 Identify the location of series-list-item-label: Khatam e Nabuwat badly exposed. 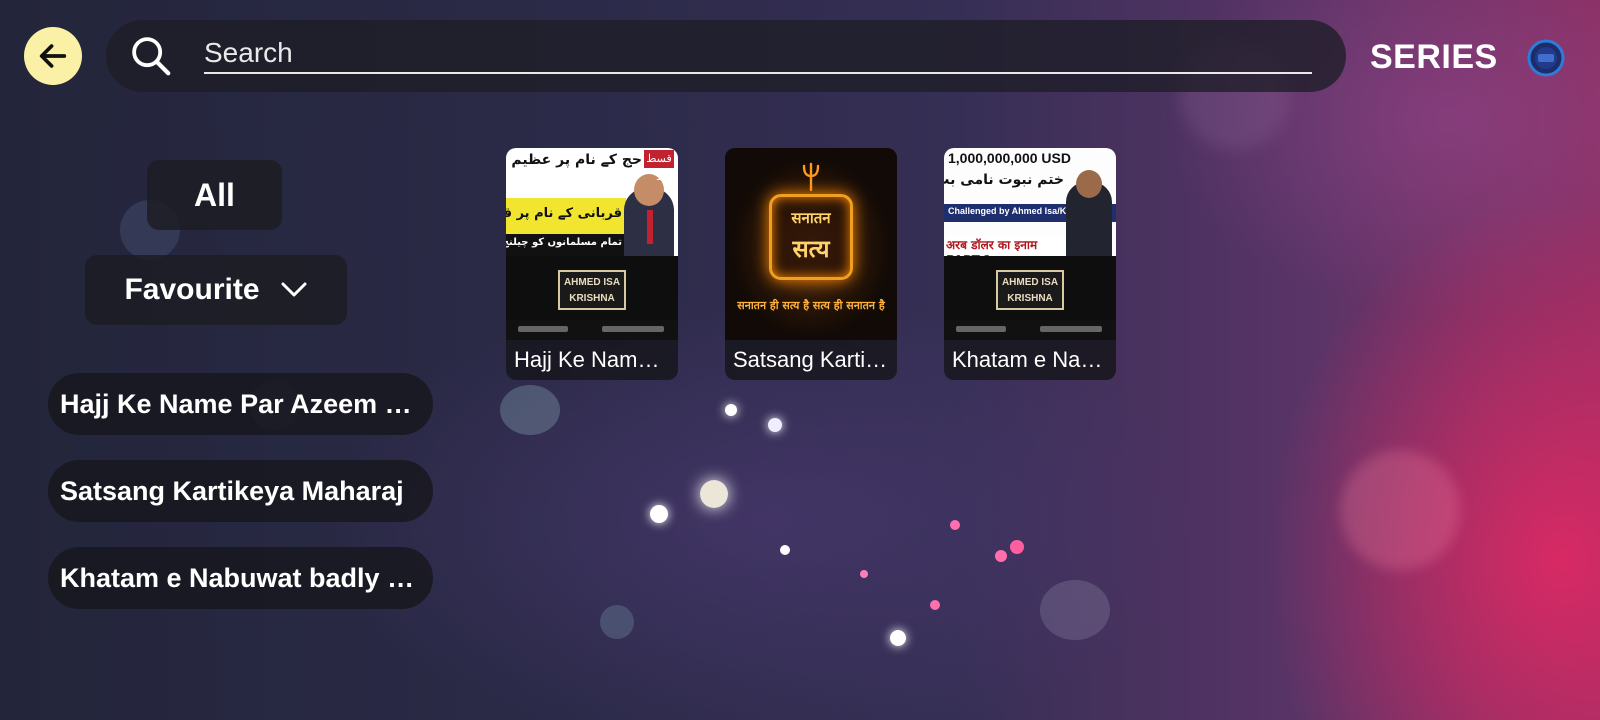
(240, 577).